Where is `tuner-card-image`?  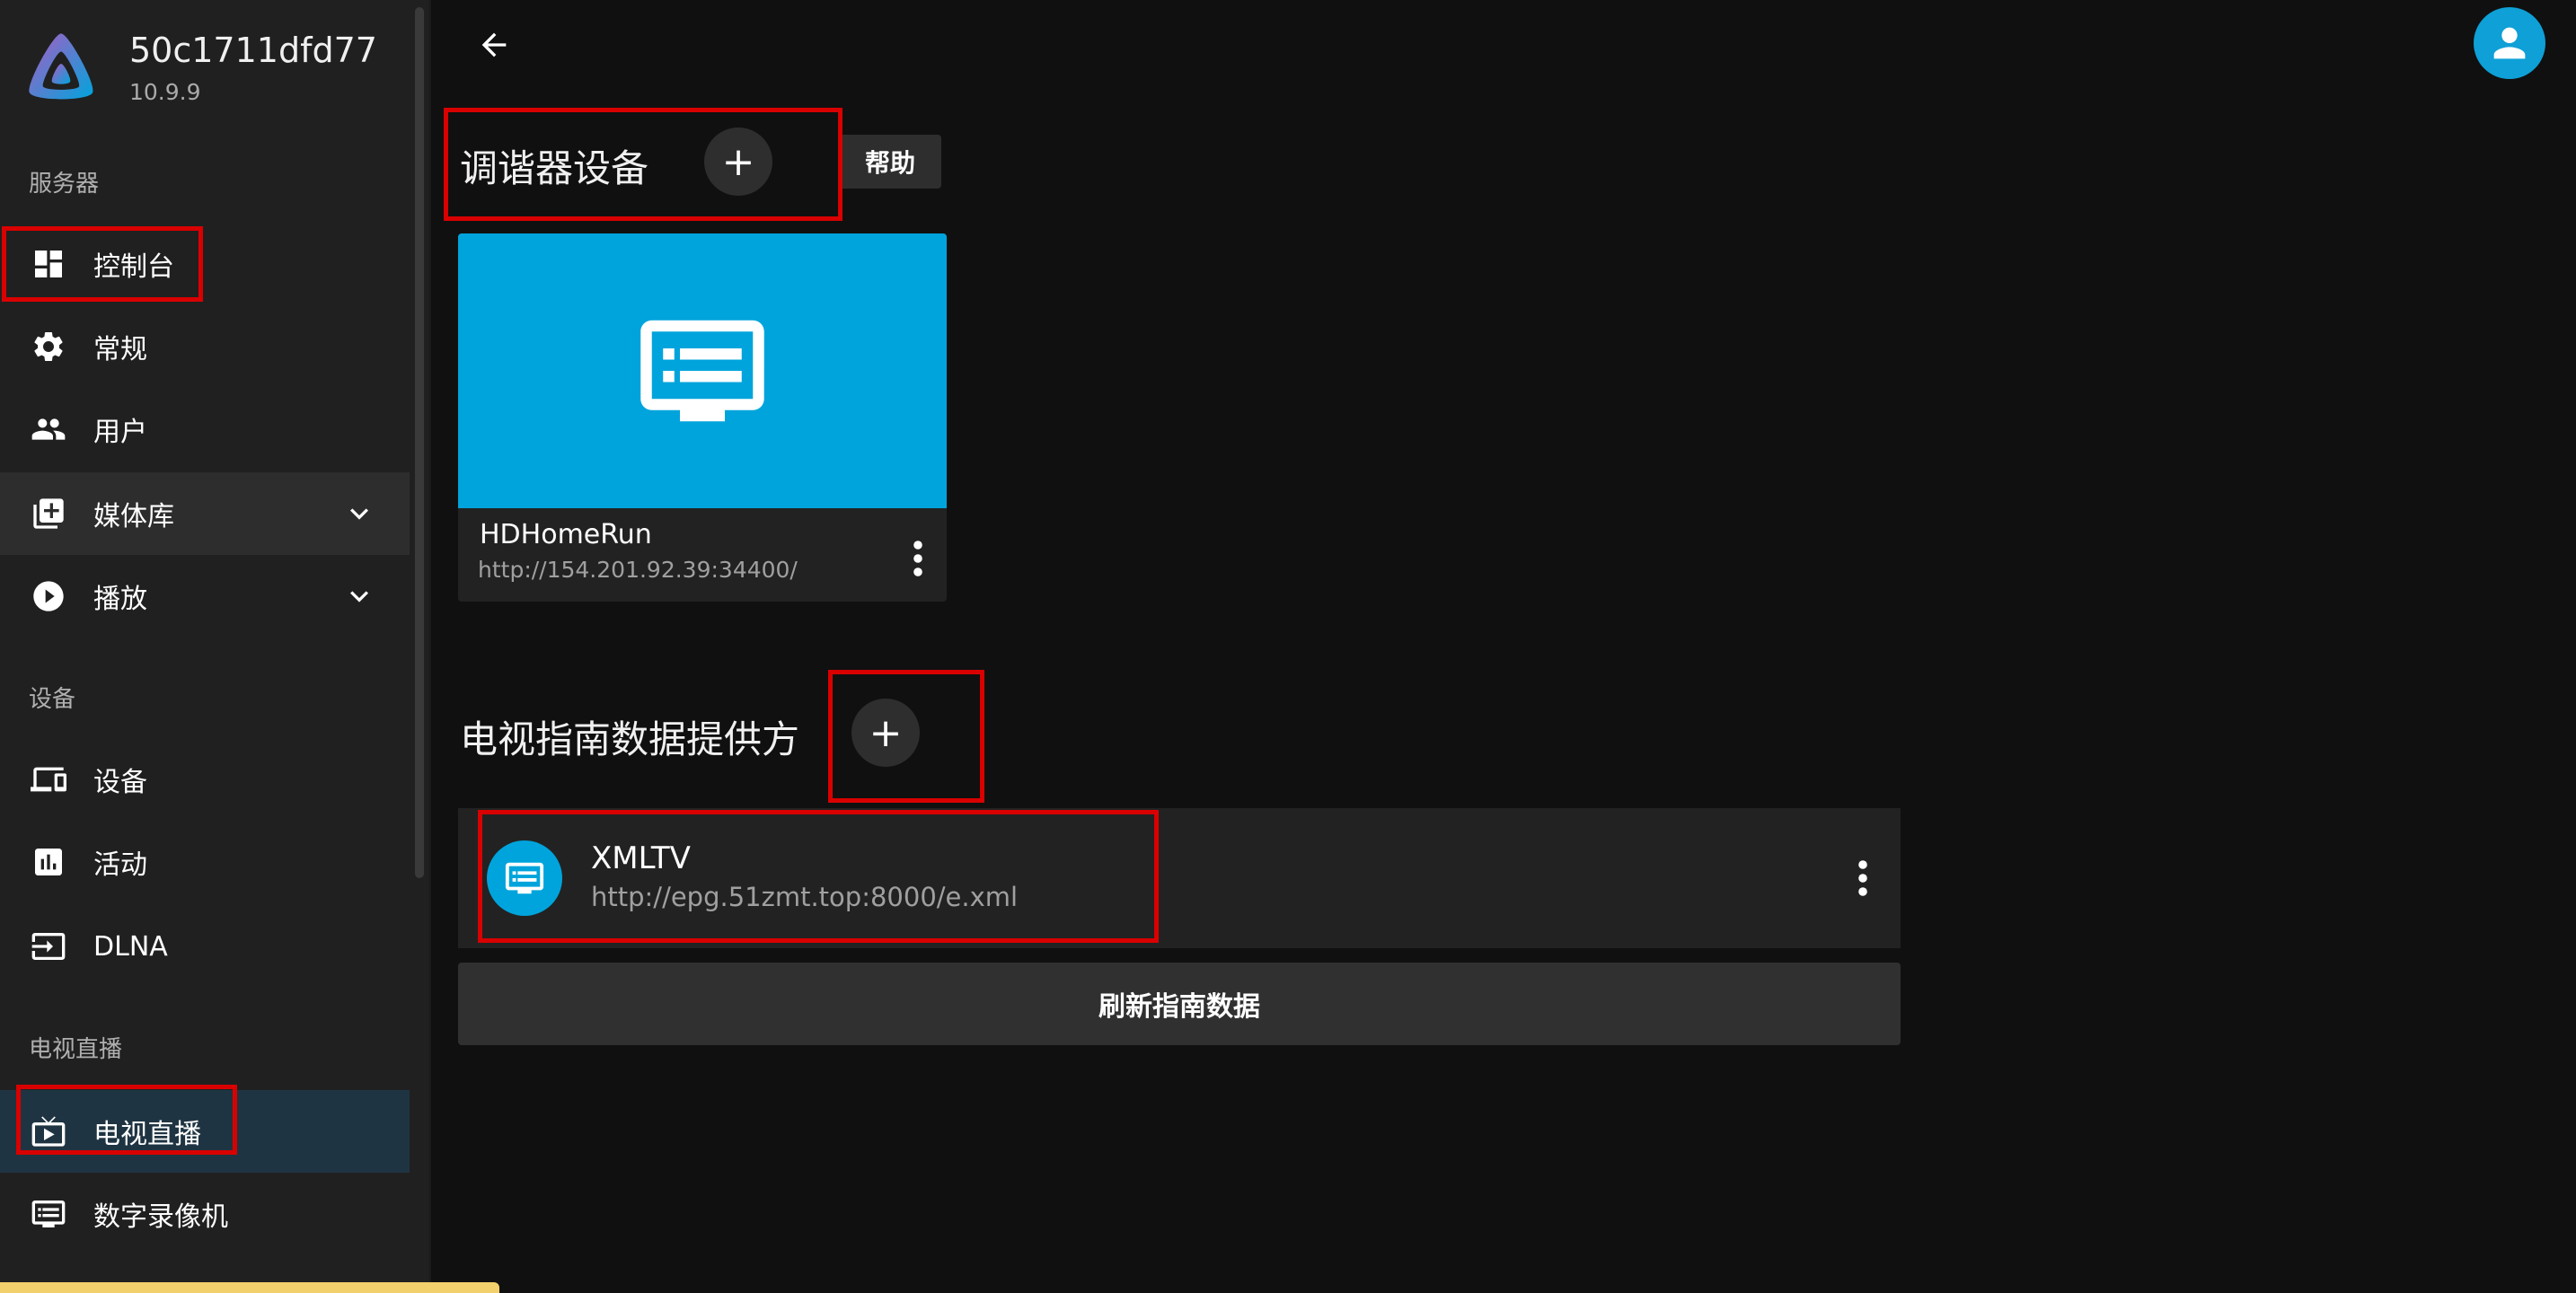
tuner-card-image is located at coordinates (702, 370).